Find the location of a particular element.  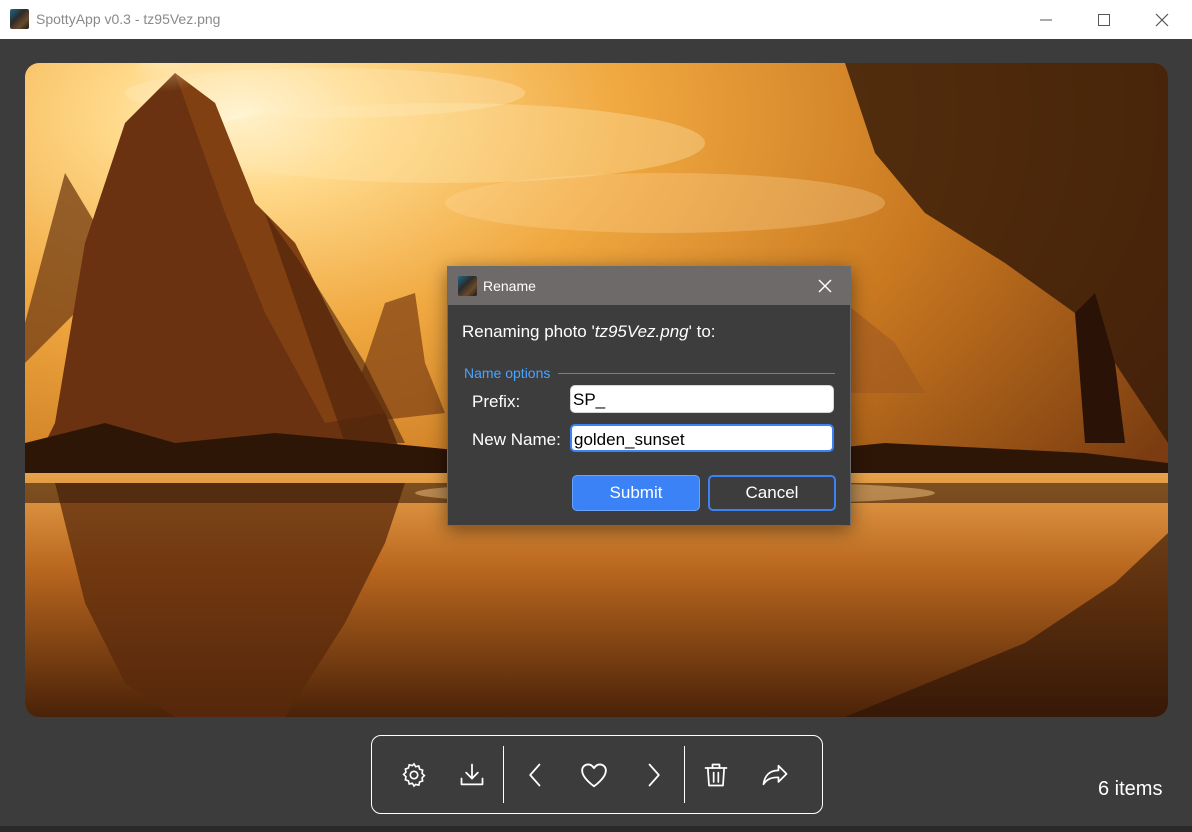

rename-prompt: Renaming photo 'tz95Vez.png' to: is located at coordinates (589, 332).